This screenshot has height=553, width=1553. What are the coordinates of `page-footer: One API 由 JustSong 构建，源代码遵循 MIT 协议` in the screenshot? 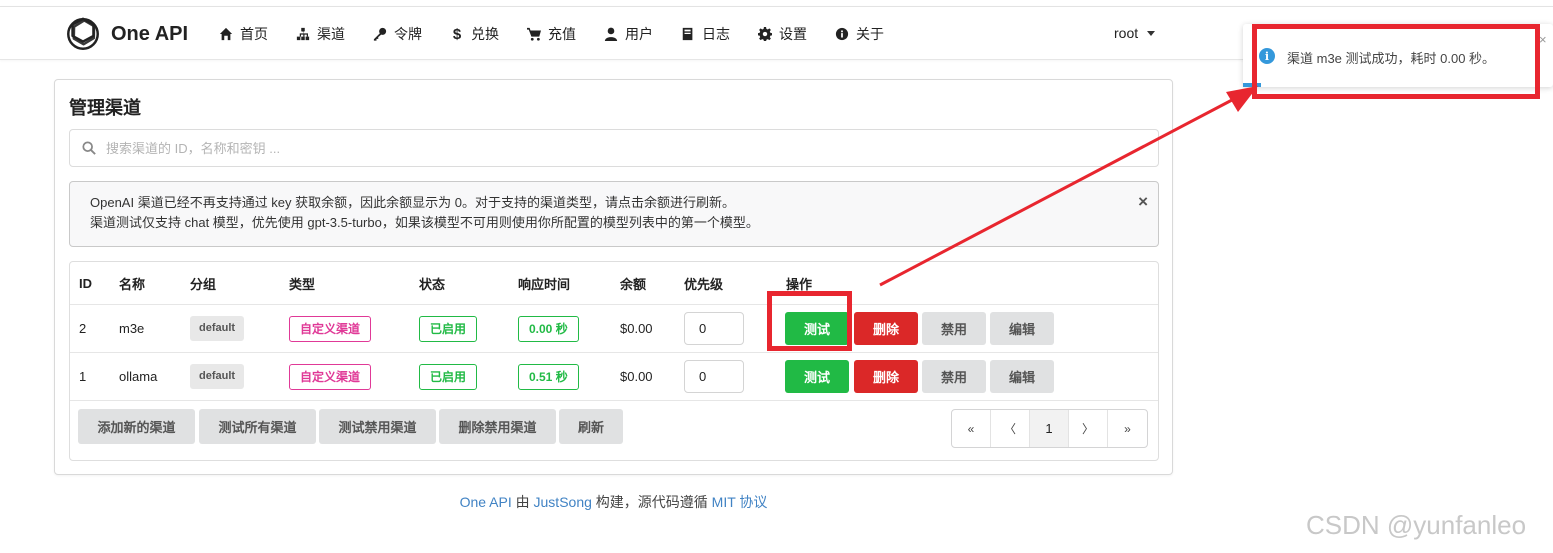 It's located at (613, 502).